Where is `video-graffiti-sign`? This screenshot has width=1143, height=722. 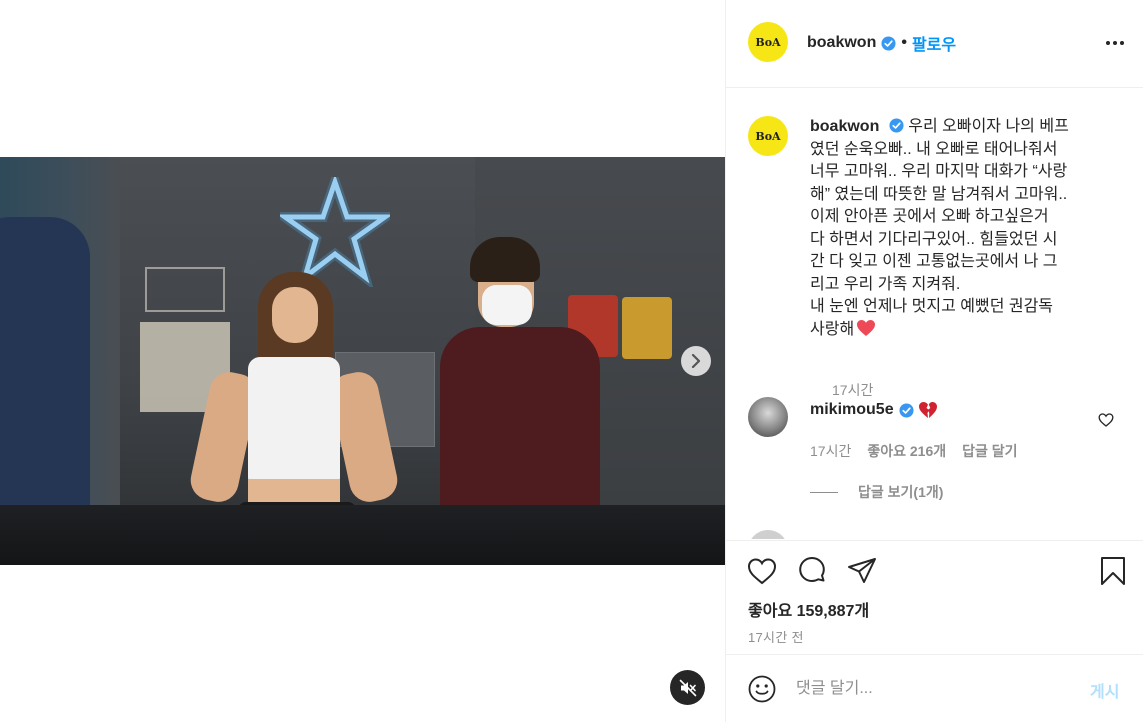
video-graffiti-sign is located at coordinates (185, 289).